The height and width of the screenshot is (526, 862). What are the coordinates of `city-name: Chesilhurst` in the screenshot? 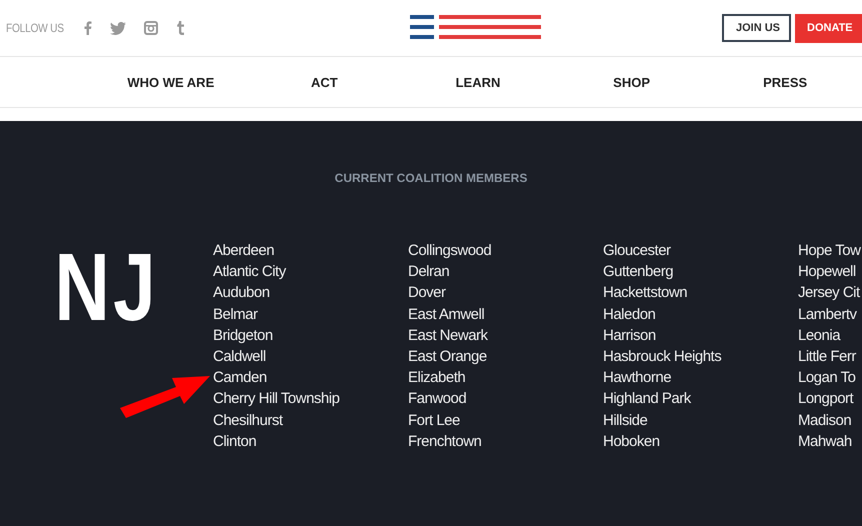 It's located at (248, 420).